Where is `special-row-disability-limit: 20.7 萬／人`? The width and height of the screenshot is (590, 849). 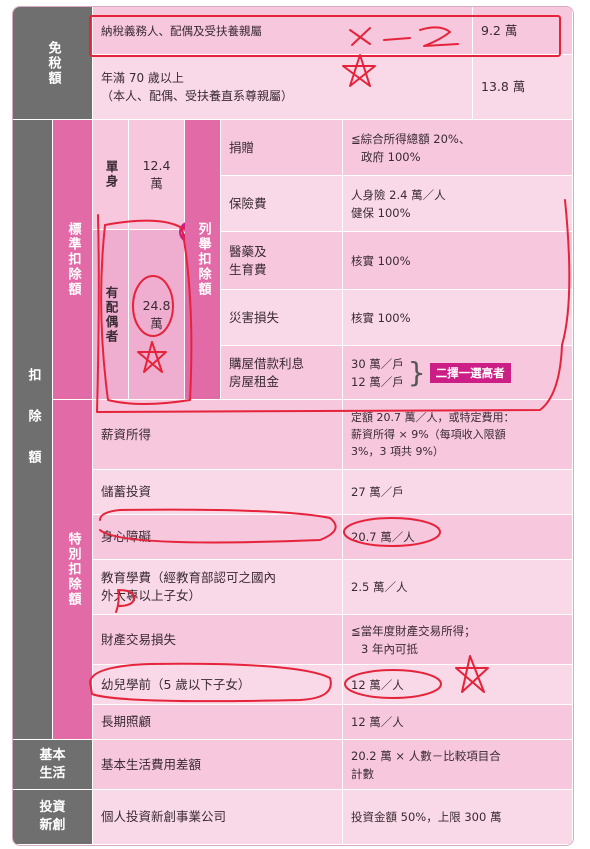 special-row-disability-limit: 20.7 萬／人 is located at coordinates (458, 537).